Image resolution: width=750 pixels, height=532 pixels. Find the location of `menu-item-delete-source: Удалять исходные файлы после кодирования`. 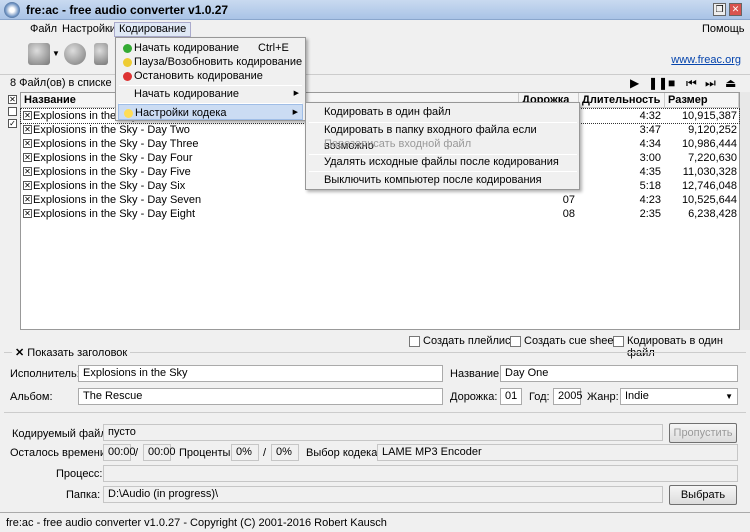

menu-item-delete-source: Удалять исходные файлы после кодирования is located at coordinates (443, 162).